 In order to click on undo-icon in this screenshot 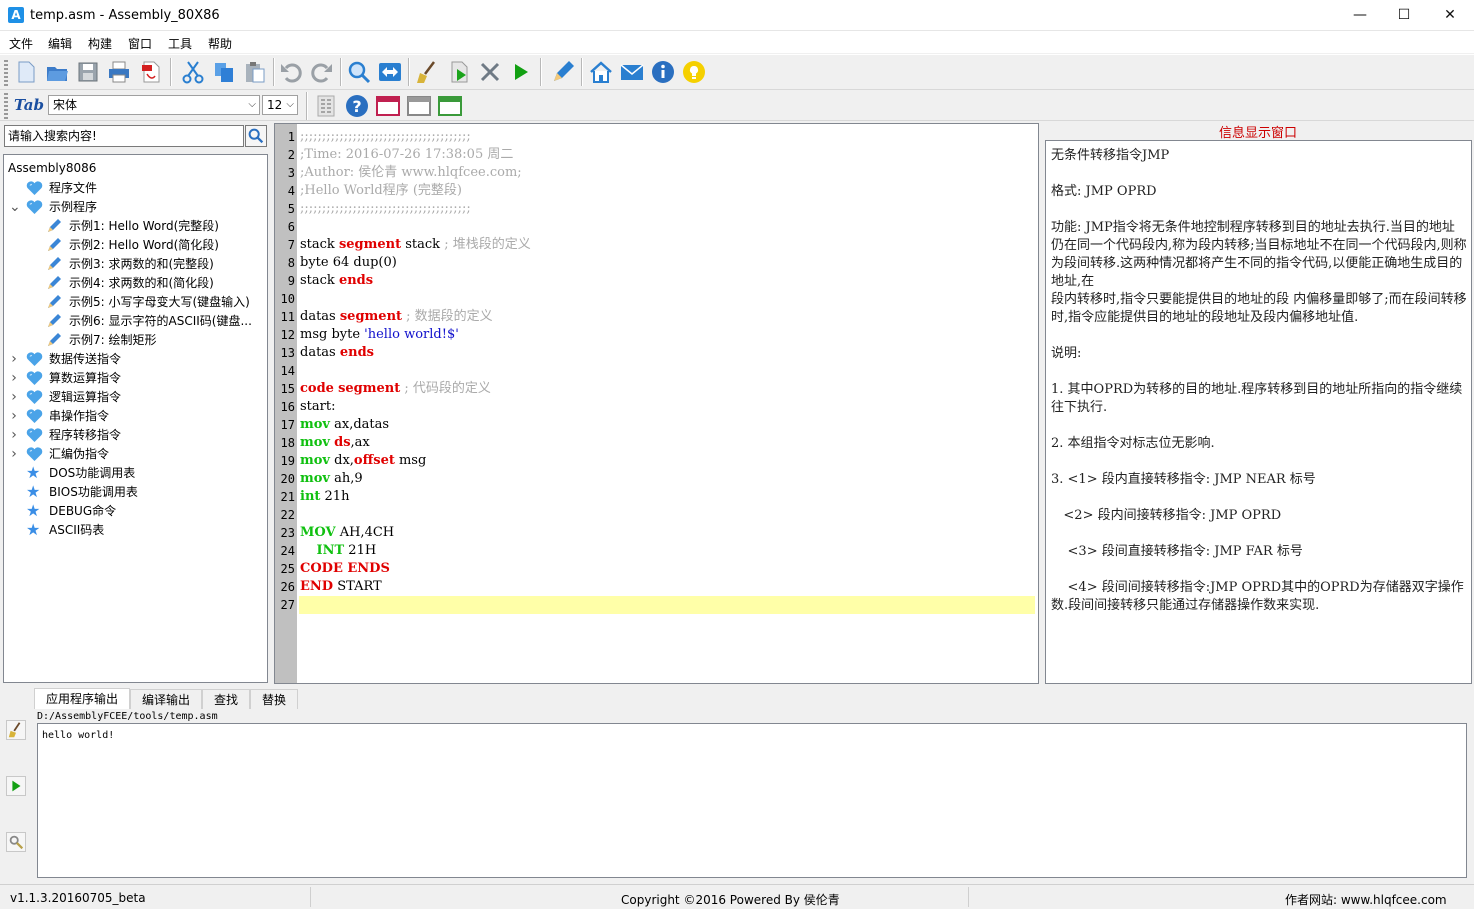, I will do `click(291, 72)`.